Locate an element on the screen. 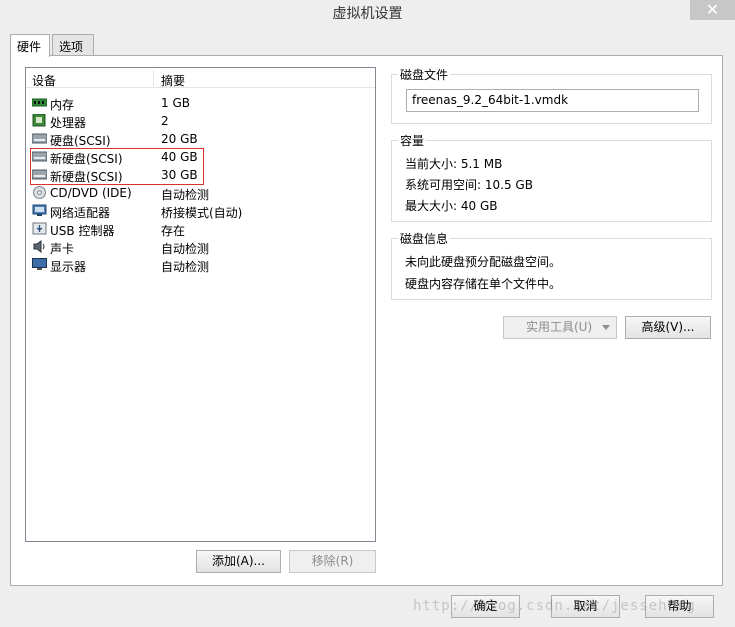 This screenshot has height=627, width=735. current-size-text: 当前大小: 5.1 MB is located at coordinates (454, 164).